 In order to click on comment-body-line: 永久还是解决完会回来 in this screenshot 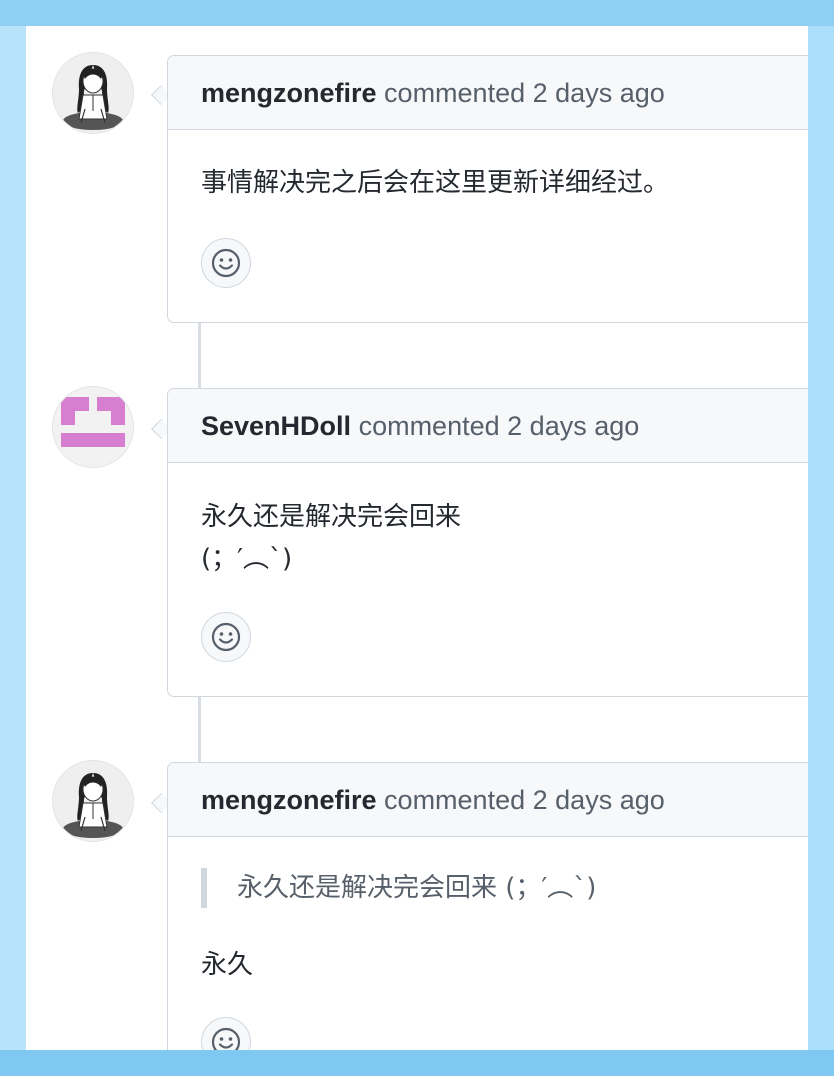, I will do `click(331, 517)`.